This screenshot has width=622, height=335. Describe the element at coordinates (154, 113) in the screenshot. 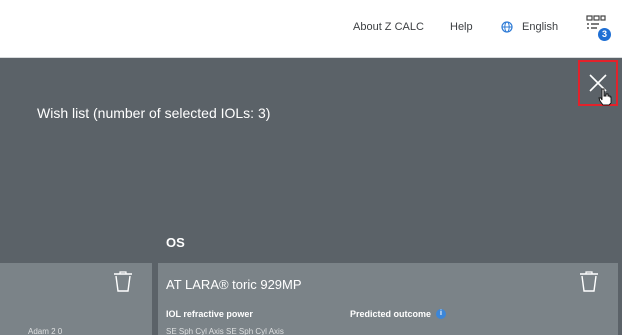

I see `wishlist-title: Wish list (number of selected IOLs: 3)` at that location.